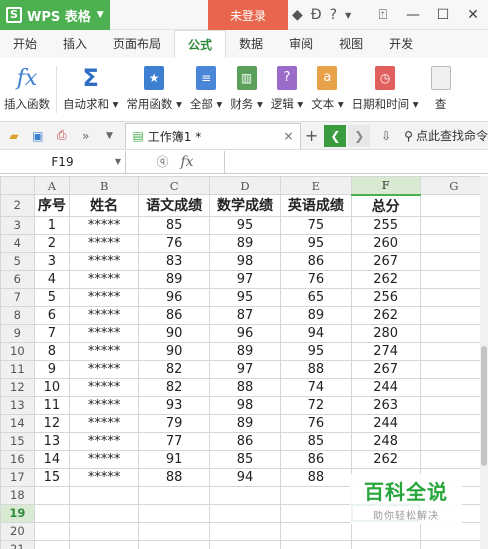 The image size is (488, 549). What do you see at coordinates (248, 15) in the screenshot?
I see `login-button: 未登录` at bounding box center [248, 15].